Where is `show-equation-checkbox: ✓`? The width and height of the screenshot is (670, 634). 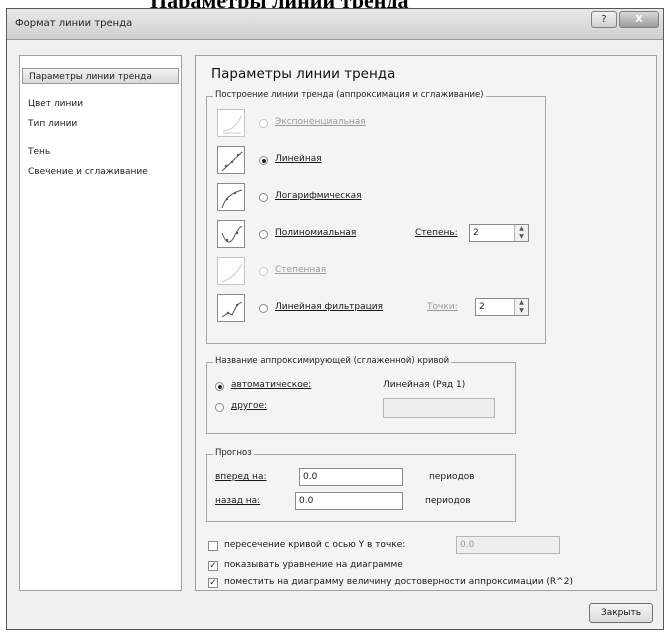 show-equation-checkbox: ✓ is located at coordinates (213, 566).